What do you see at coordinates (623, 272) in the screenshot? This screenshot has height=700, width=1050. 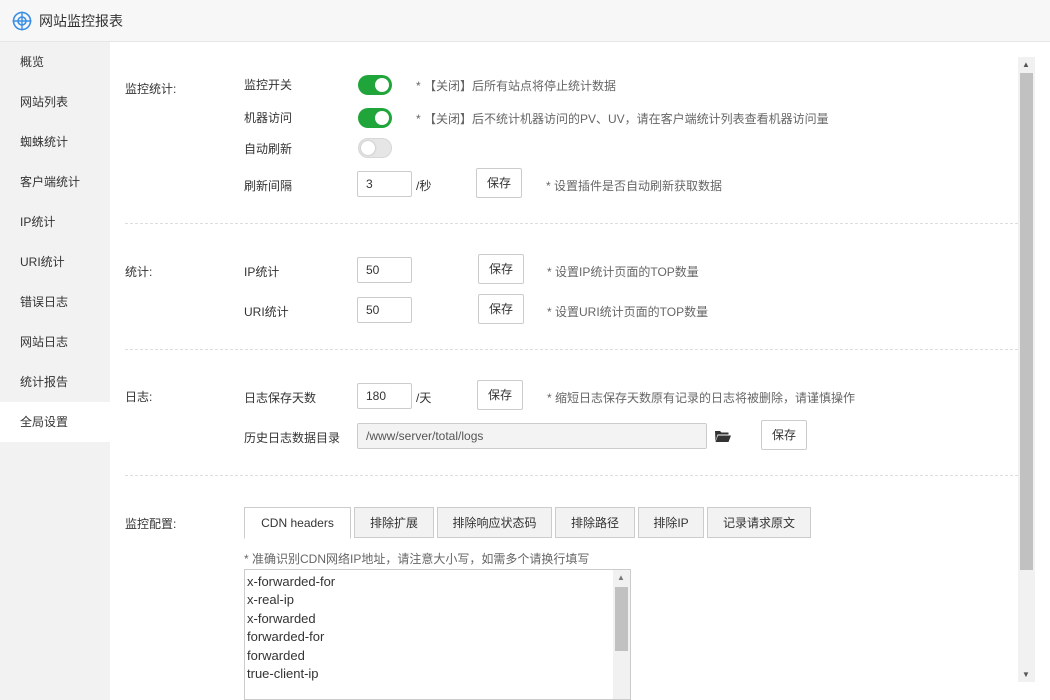 I see `ip-top-hint: * 设置IP统计页面的TOP数量` at bounding box center [623, 272].